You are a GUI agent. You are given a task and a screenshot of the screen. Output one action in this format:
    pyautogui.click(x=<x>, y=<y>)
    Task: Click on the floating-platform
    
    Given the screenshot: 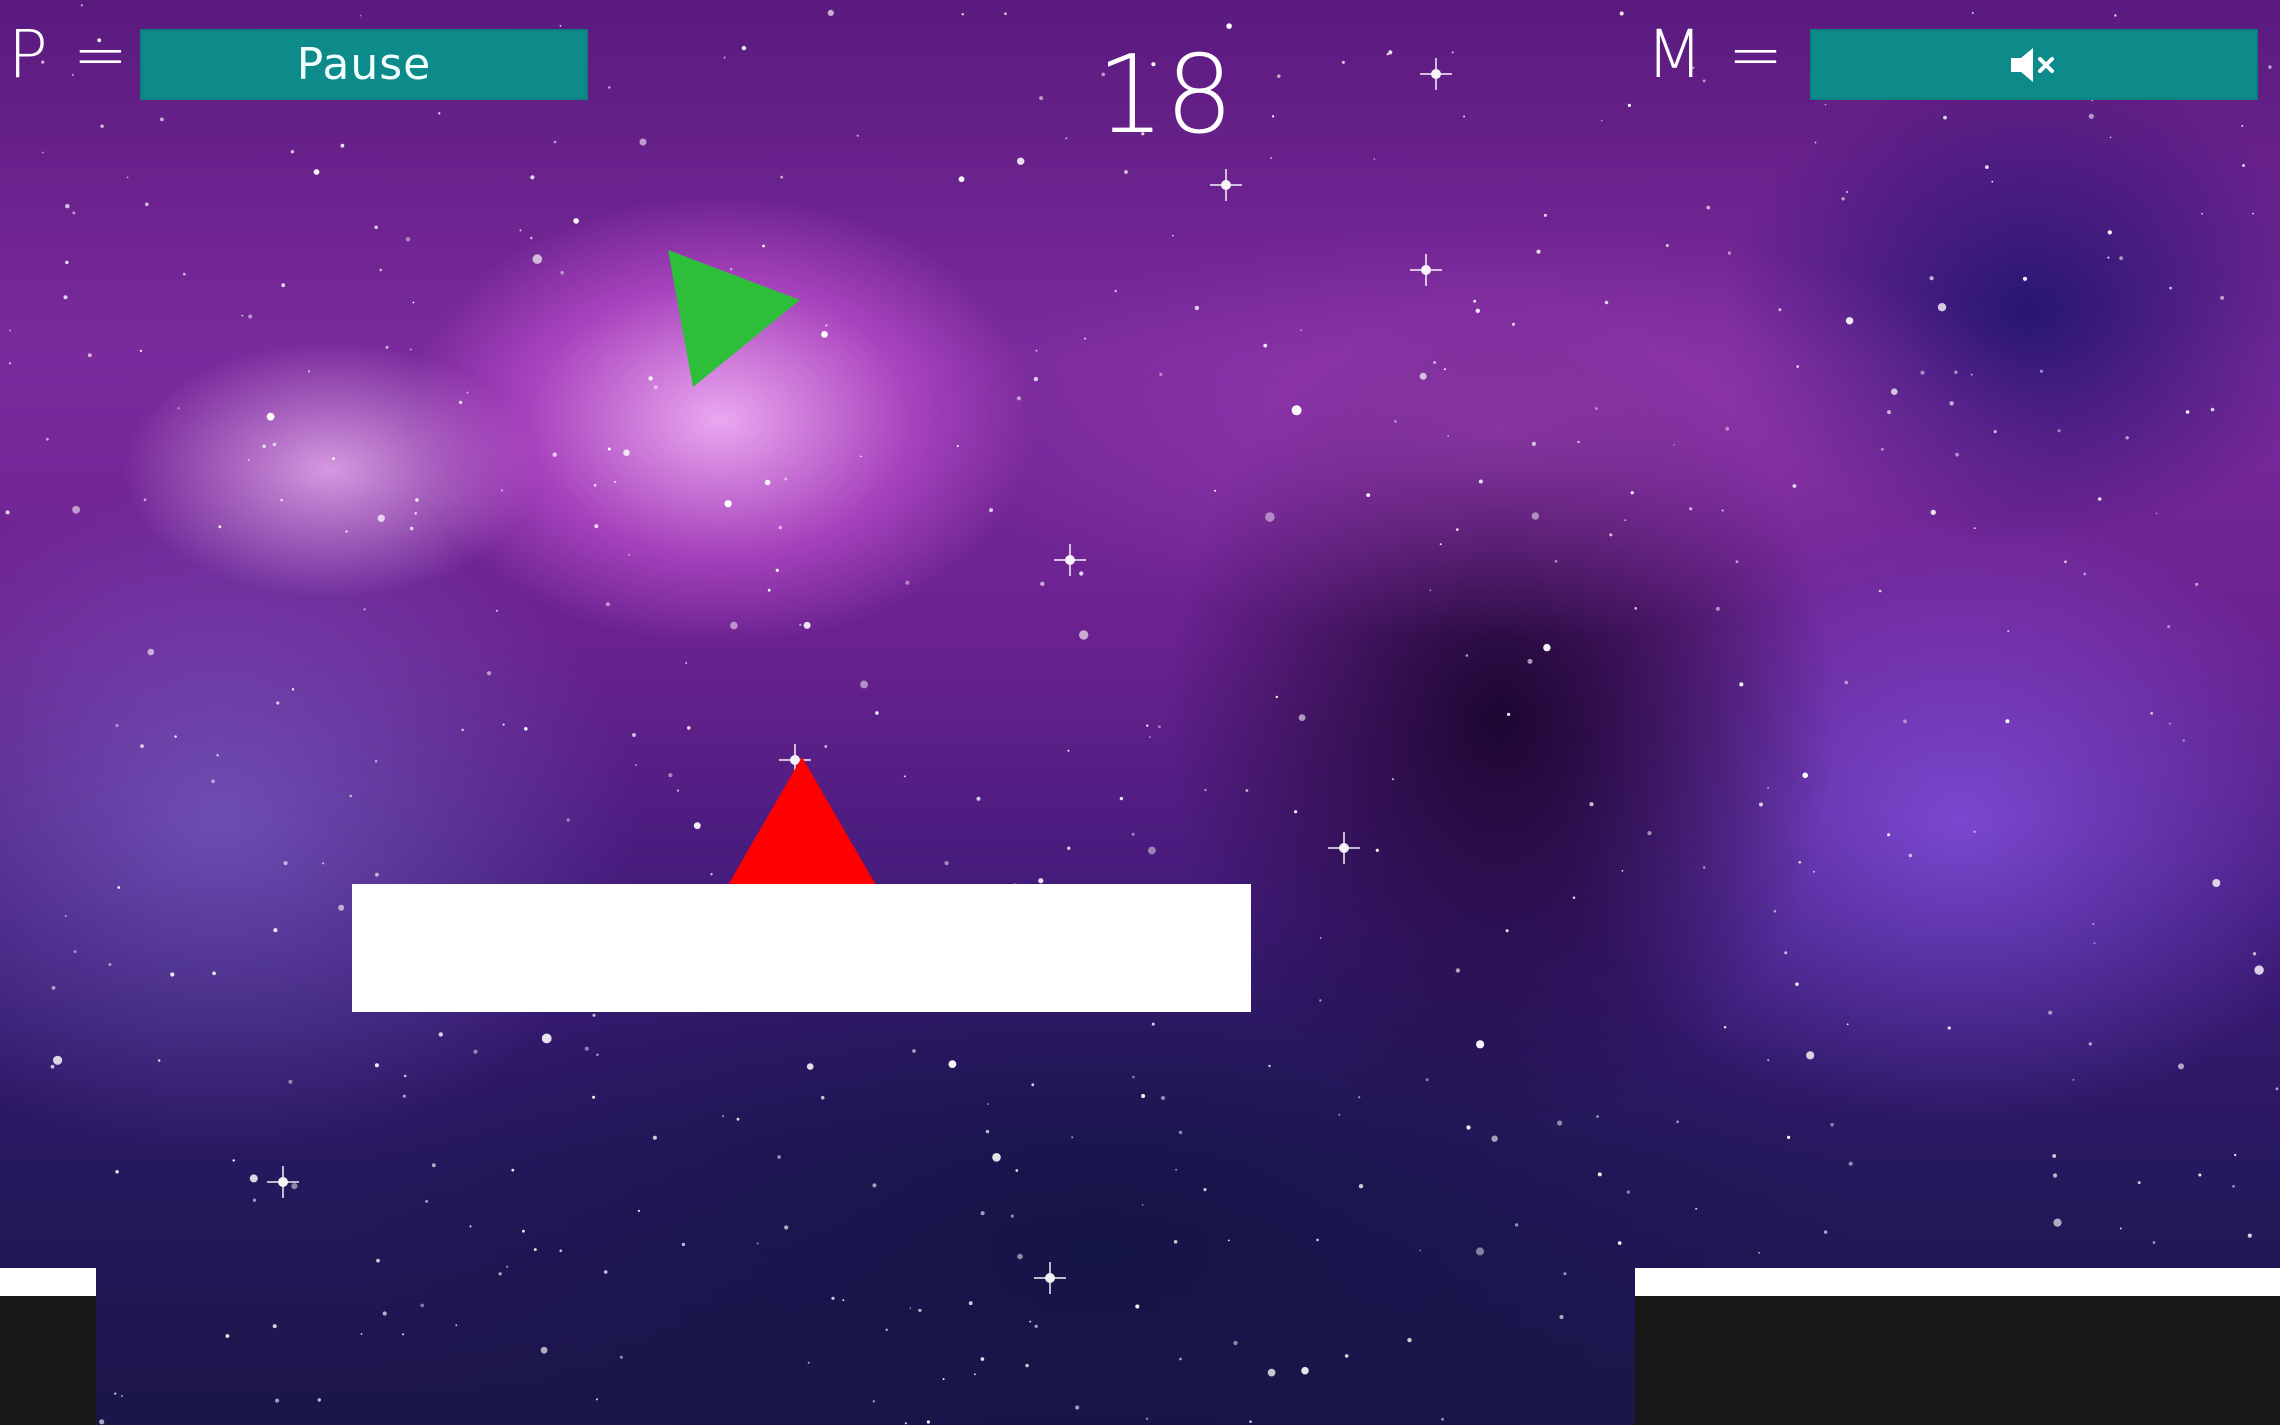 What is the action you would take?
    pyautogui.click(x=801, y=948)
    